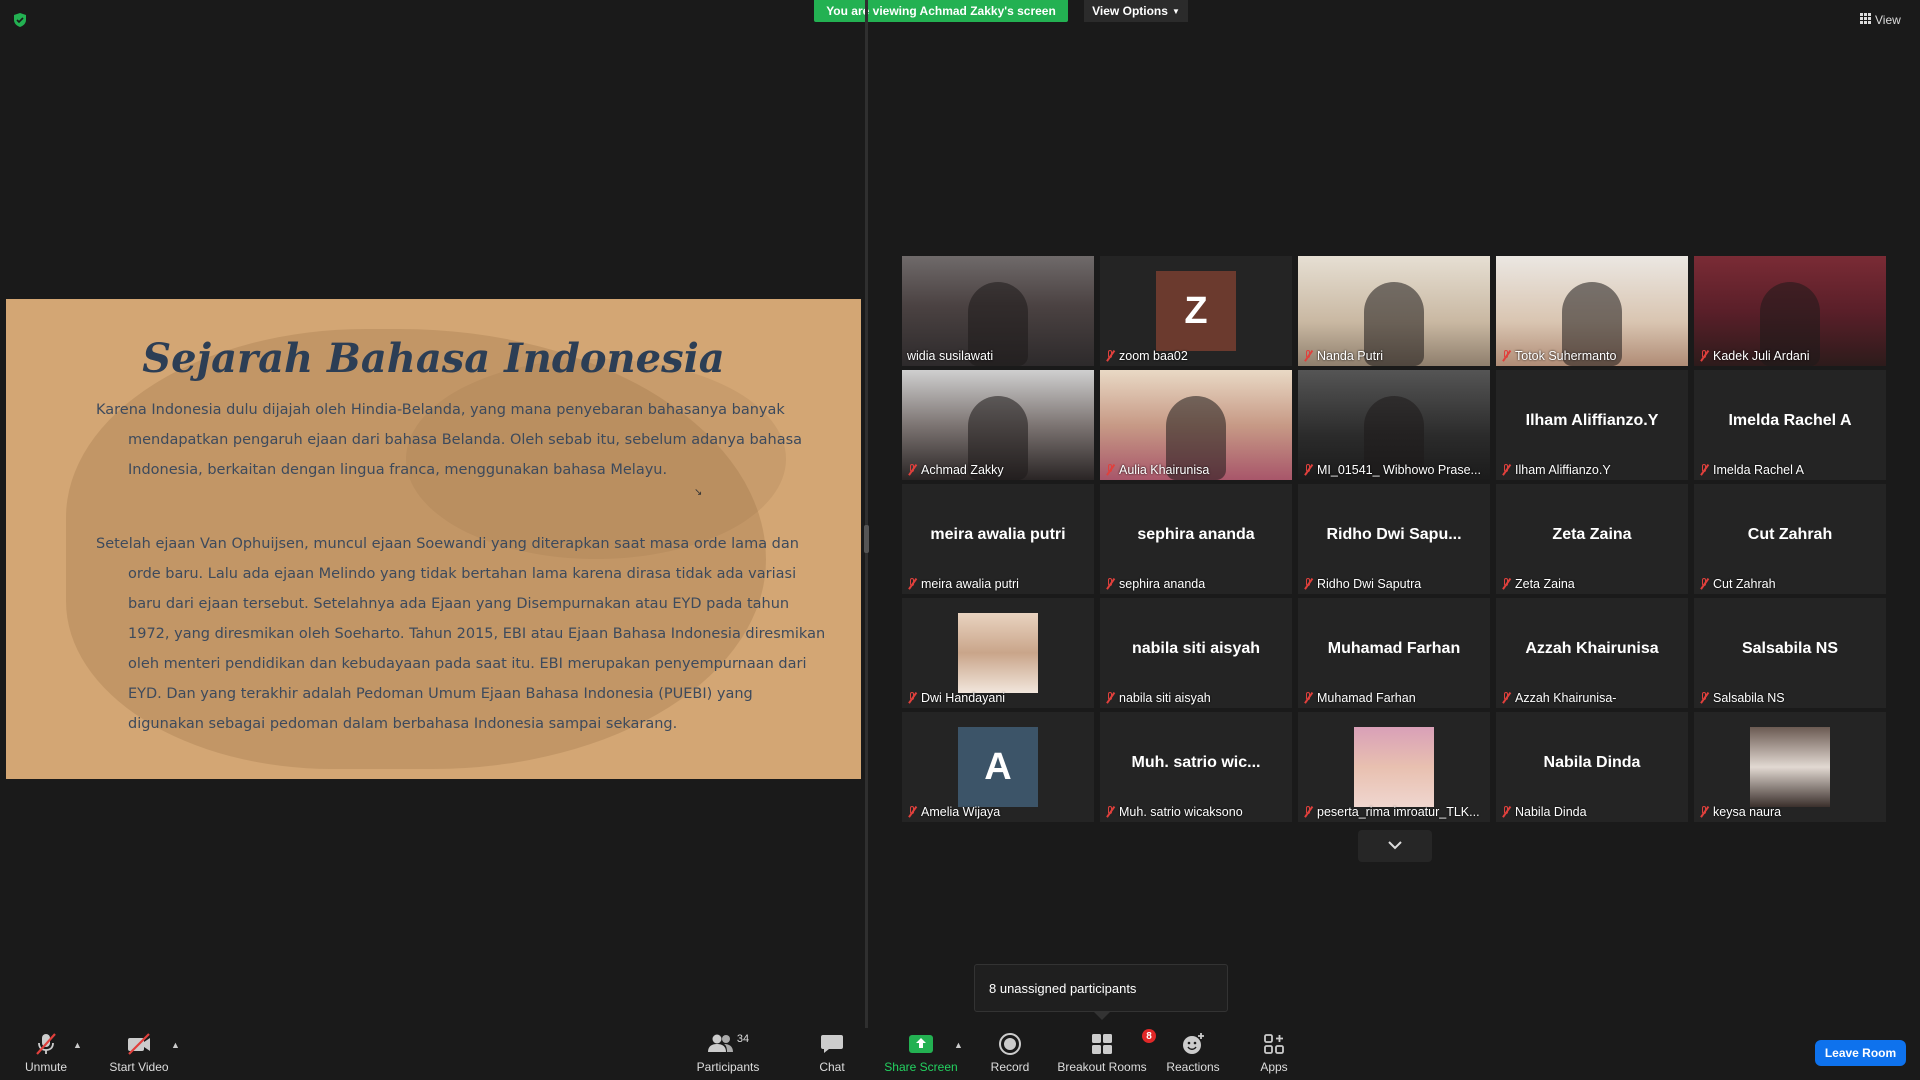 The width and height of the screenshot is (1920, 1080). Describe the element at coordinates (1130, 11) in the screenshot. I see `view-options-label: View Options` at that location.